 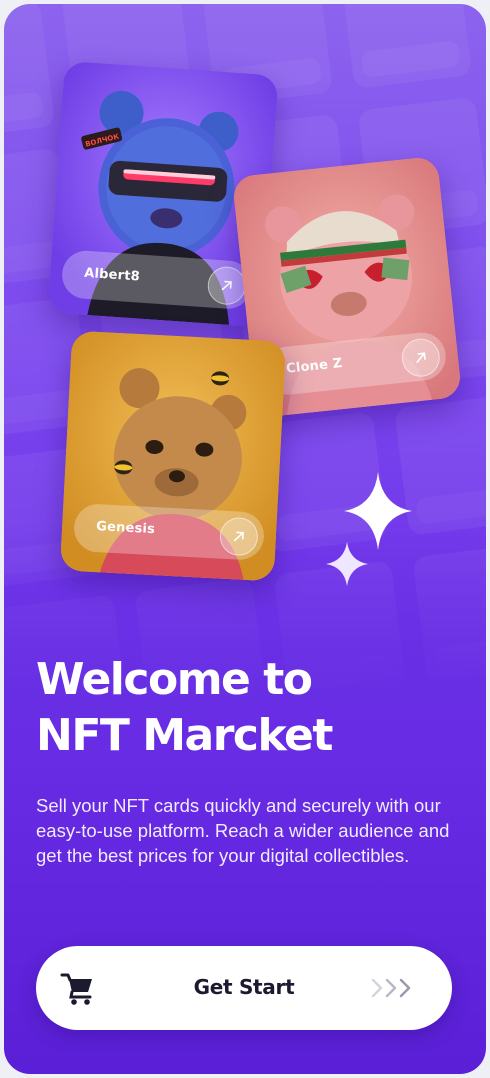 I want to click on nft-card-genesis: Genesis, so click(x=173, y=456).